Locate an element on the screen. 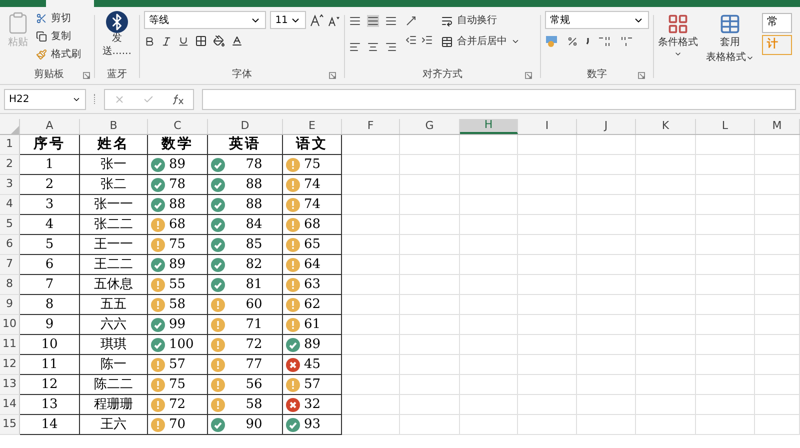  row-header: 4 is located at coordinates (10, 204).